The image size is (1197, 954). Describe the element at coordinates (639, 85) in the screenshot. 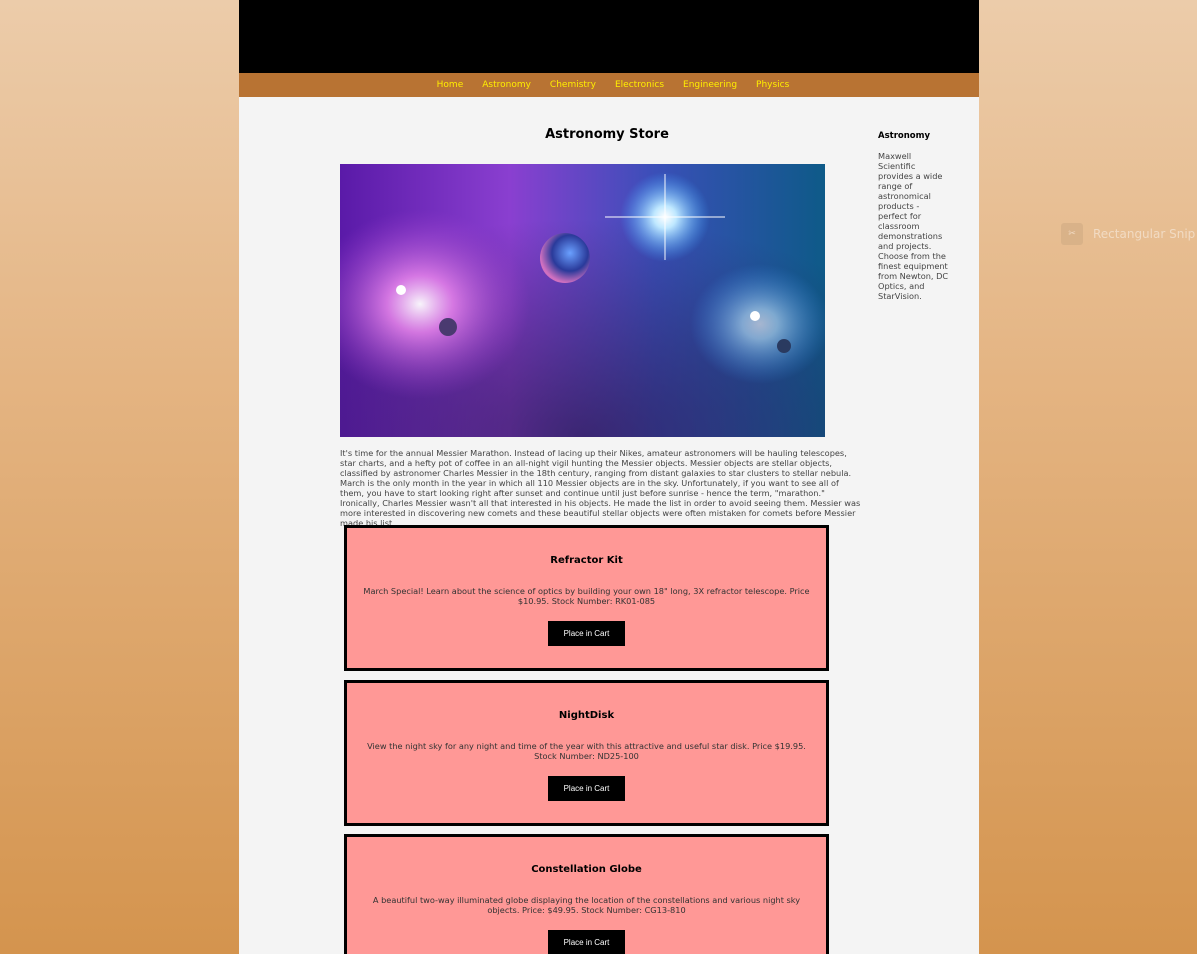

I see `nav-link-electronics: Electronics` at that location.